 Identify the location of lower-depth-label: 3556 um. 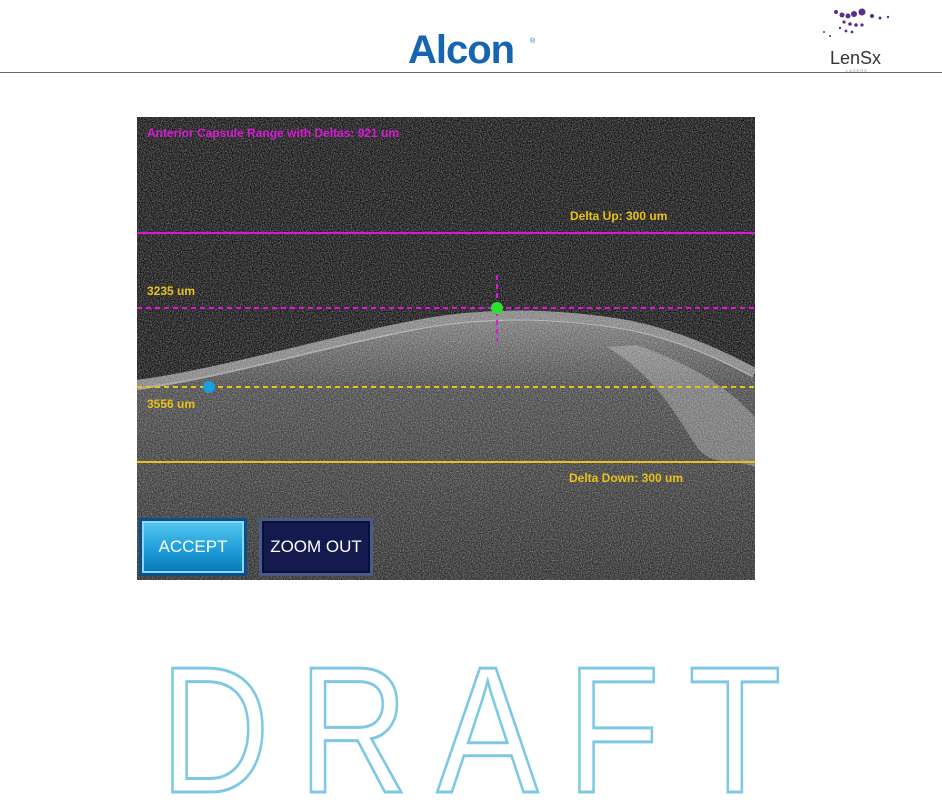
(171, 404).